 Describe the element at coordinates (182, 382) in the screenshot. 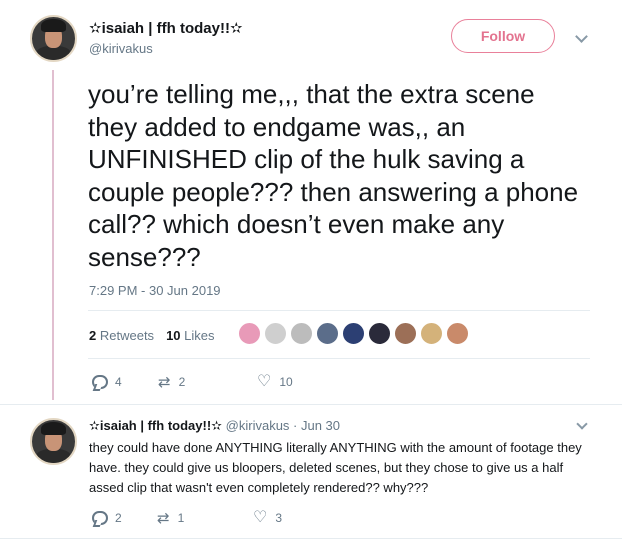

I see `retweet-count: 2` at that location.